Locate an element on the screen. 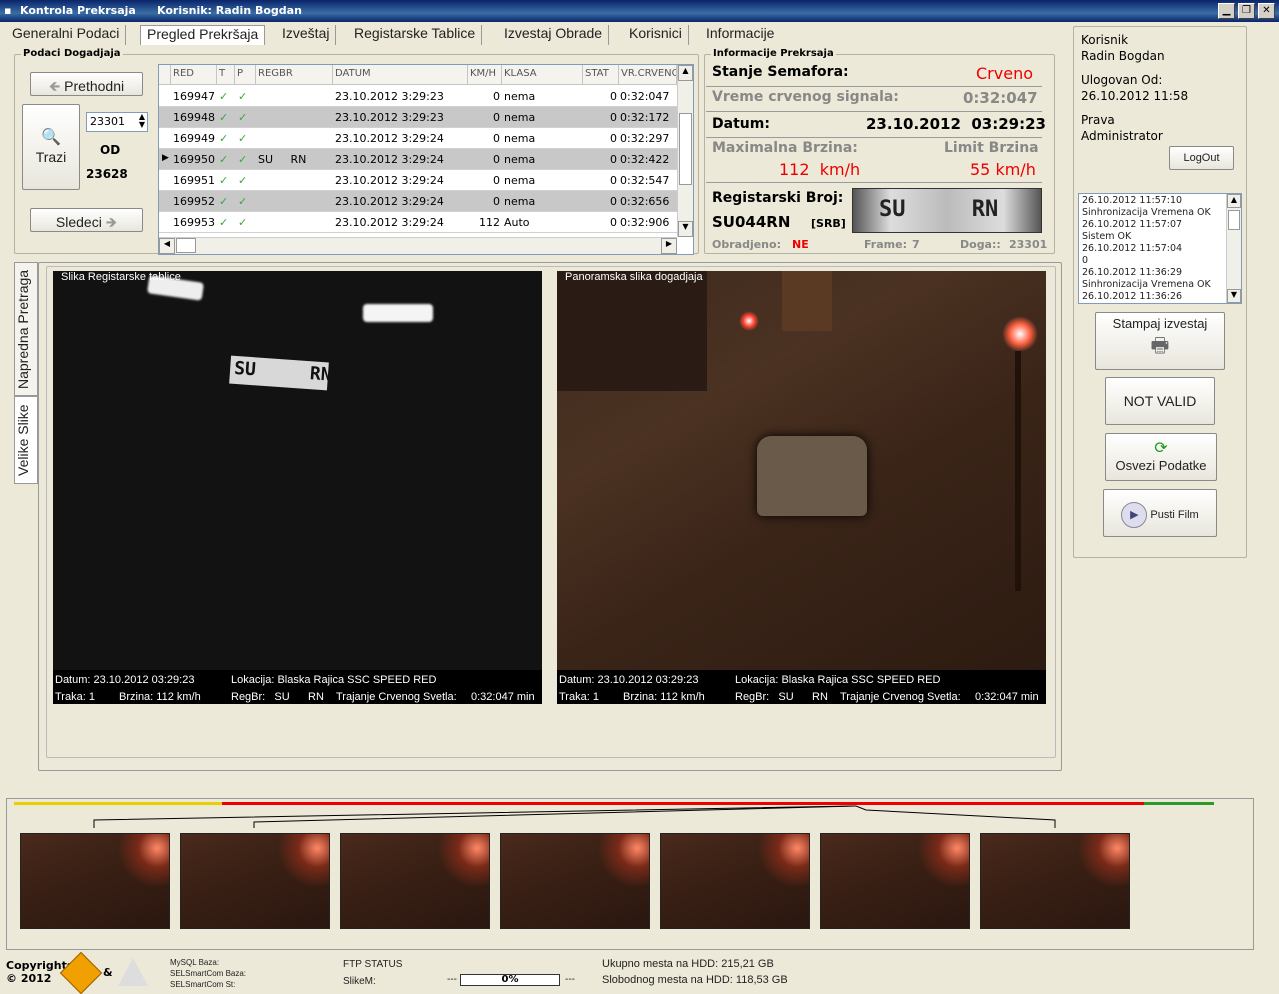  image-title: Slika Registarske tablice is located at coordinates (121, 277).